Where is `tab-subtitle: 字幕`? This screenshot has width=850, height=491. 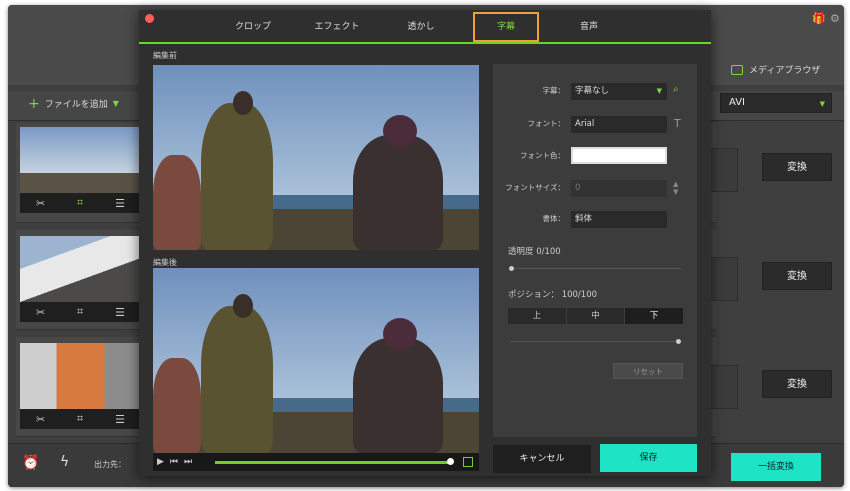 tab-subtitle: 字幕 is located at coordinates (506, 27).